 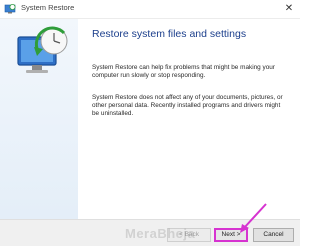 I want to click on system-restore-illustration, so click(x=42, y=49).